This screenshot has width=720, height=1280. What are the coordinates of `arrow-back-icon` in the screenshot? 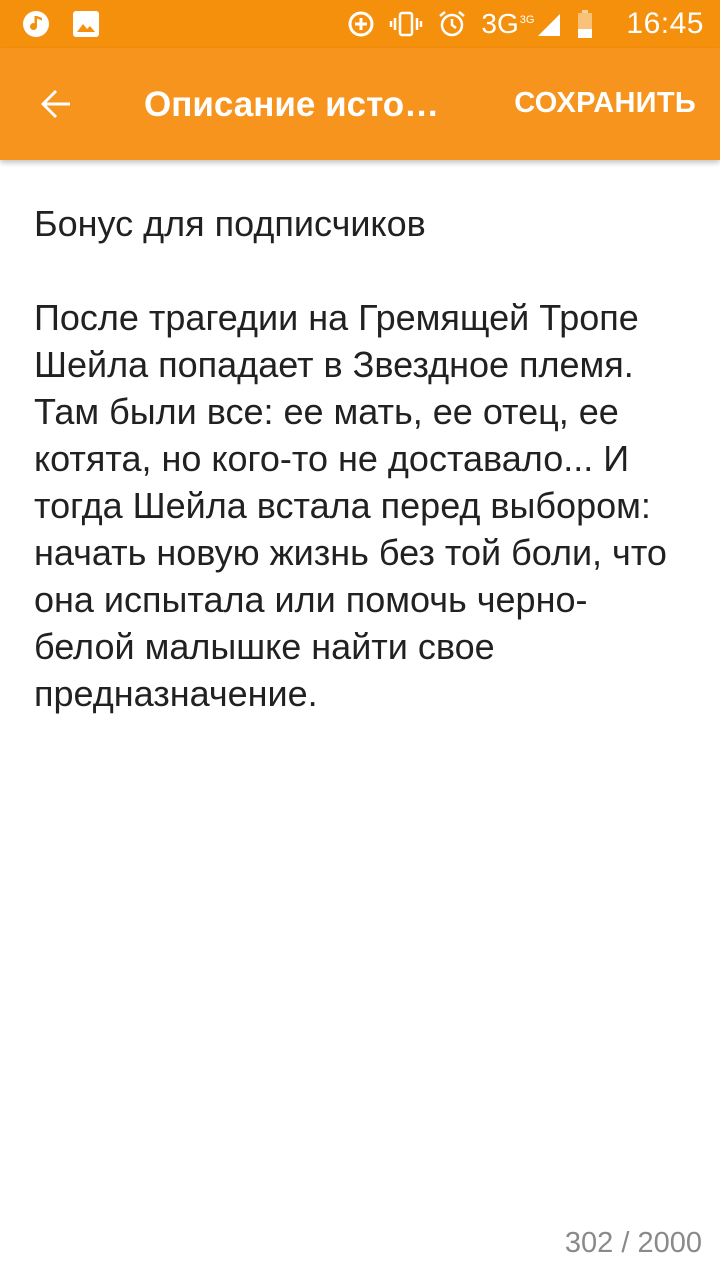 It's located at (56, 104).